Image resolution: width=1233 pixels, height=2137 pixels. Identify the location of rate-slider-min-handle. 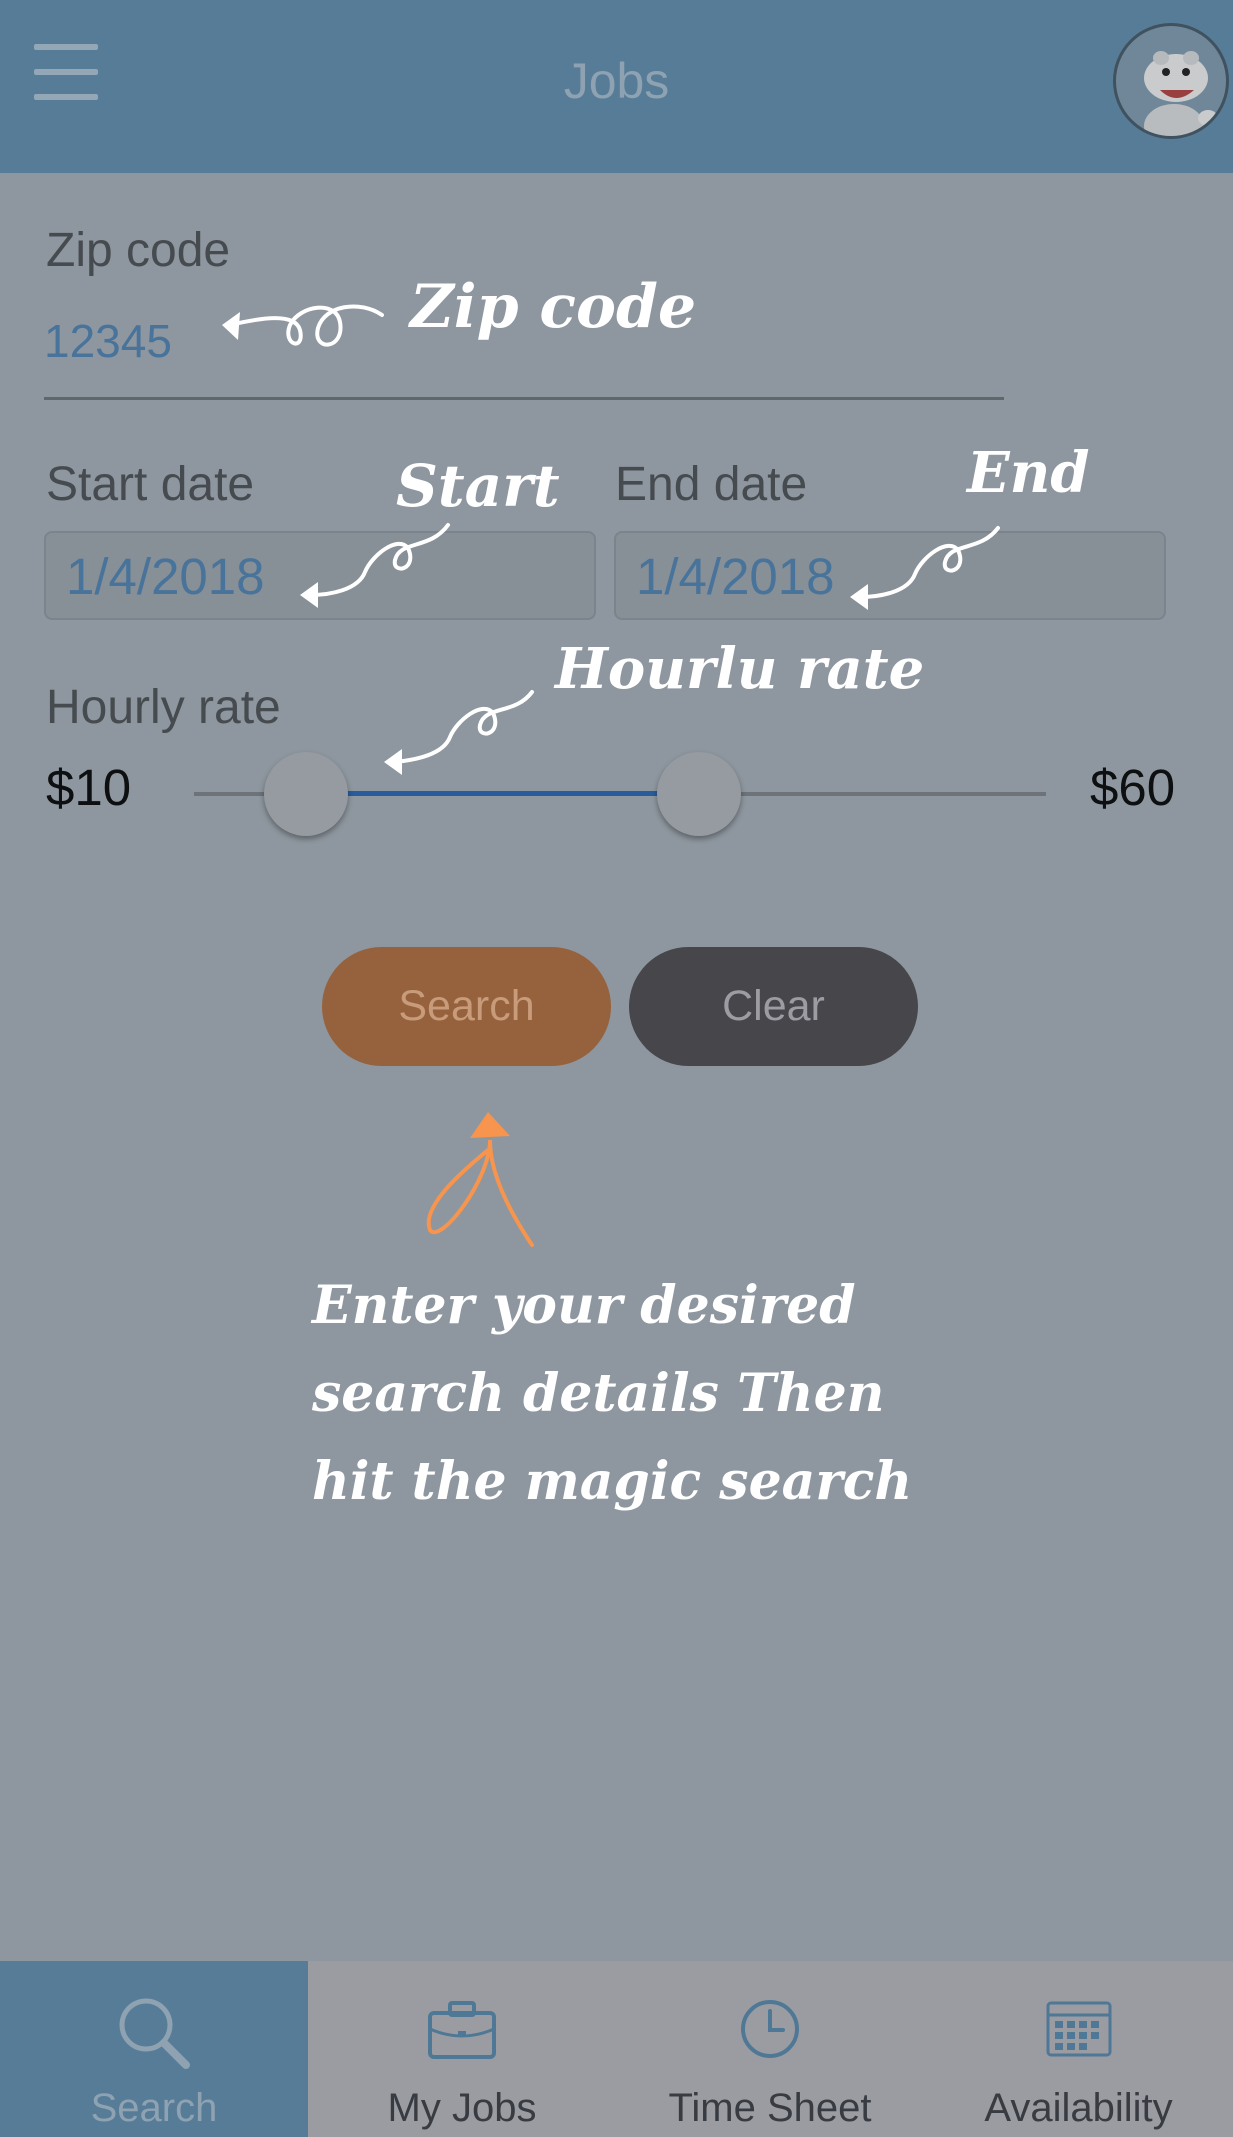
(306, 794).